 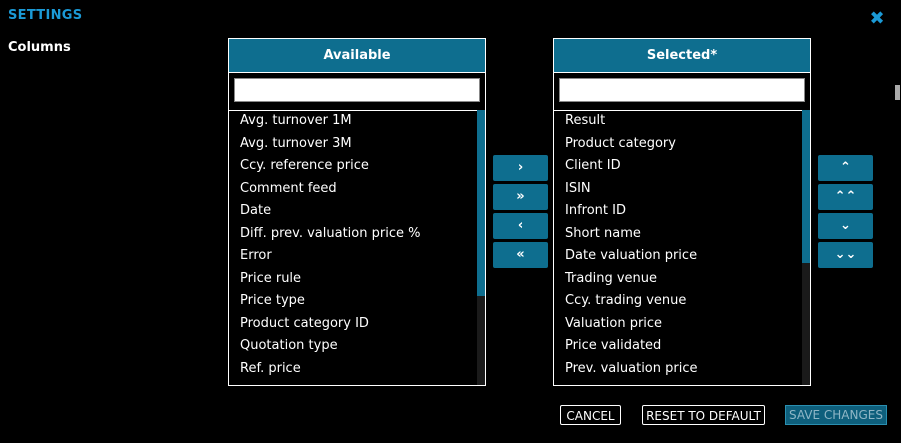 I want to click on list-item: Ccy. reference price, so click(x=357, y=166).